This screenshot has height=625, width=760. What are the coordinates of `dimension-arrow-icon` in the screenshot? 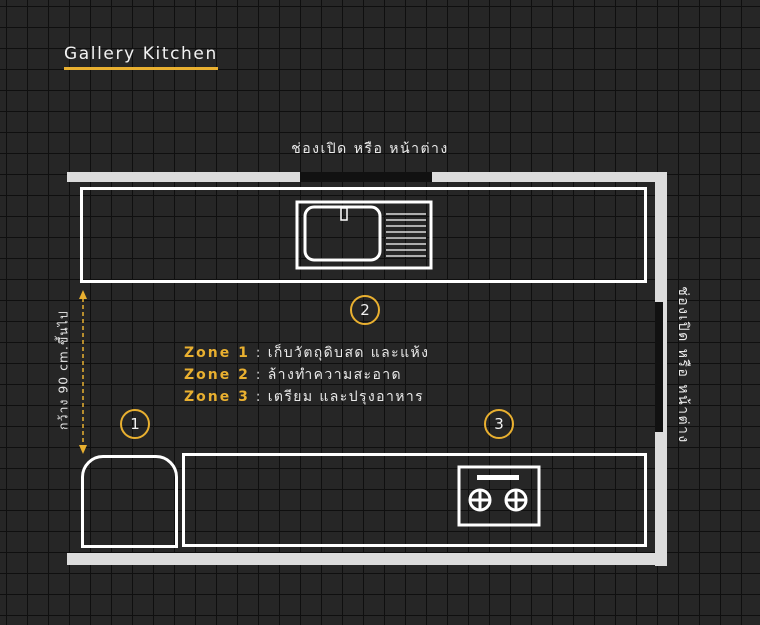 It's located at (83, 372).